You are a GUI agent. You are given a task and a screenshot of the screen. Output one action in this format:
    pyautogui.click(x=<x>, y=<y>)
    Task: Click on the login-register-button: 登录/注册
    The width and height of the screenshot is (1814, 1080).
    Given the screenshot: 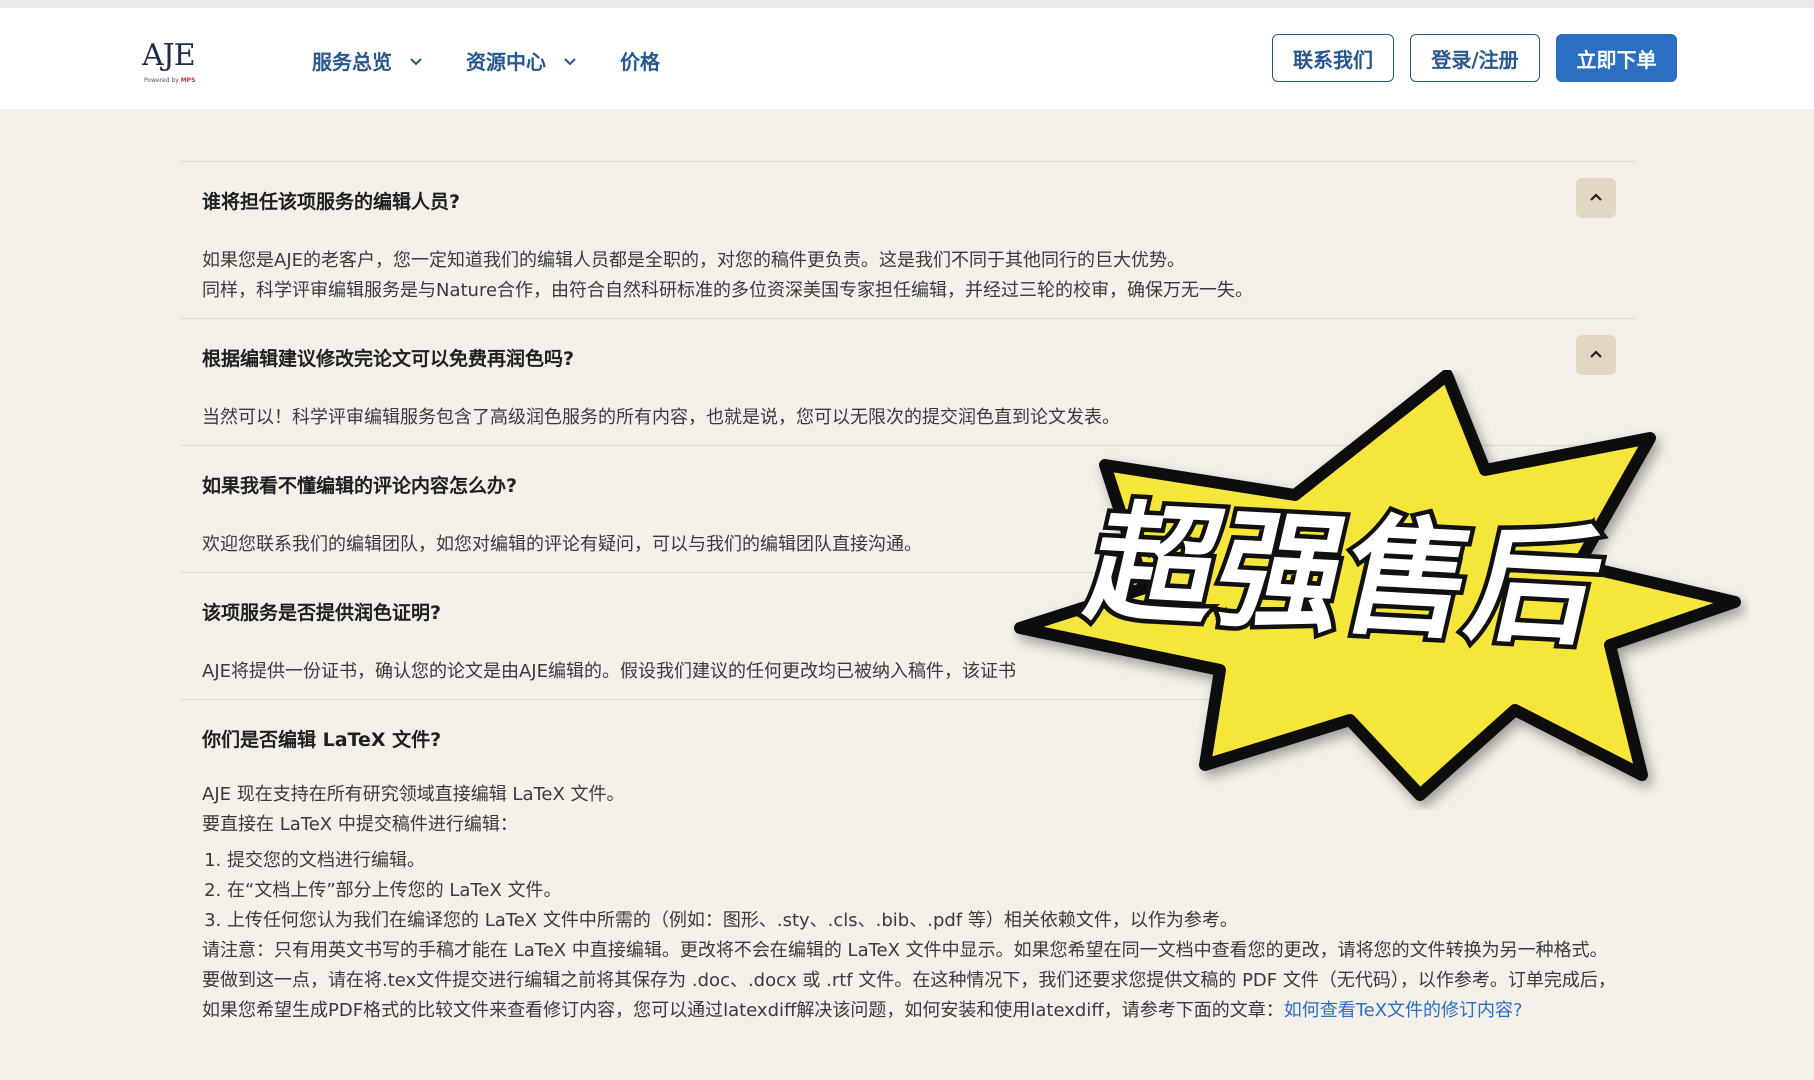 What is the action you would take?
    pyautogui.click(x=1475, y=58)
    